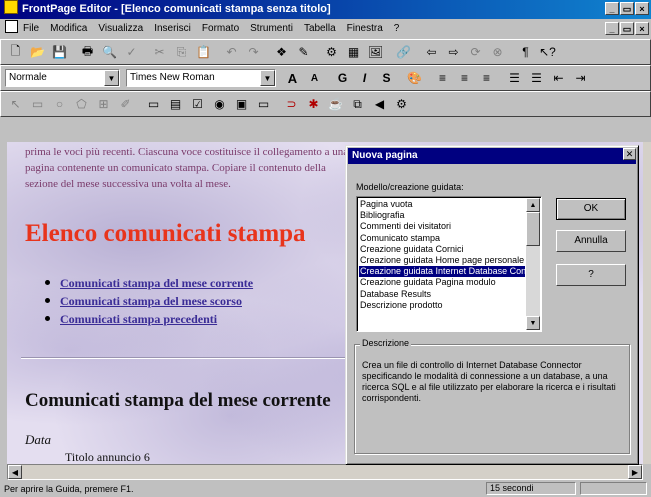 The image size is (651, 497). What do you see at coordinates (320, 28) in the screenshot?
I see `menu-tabella: Tabella` at bounding box center [320, 28].